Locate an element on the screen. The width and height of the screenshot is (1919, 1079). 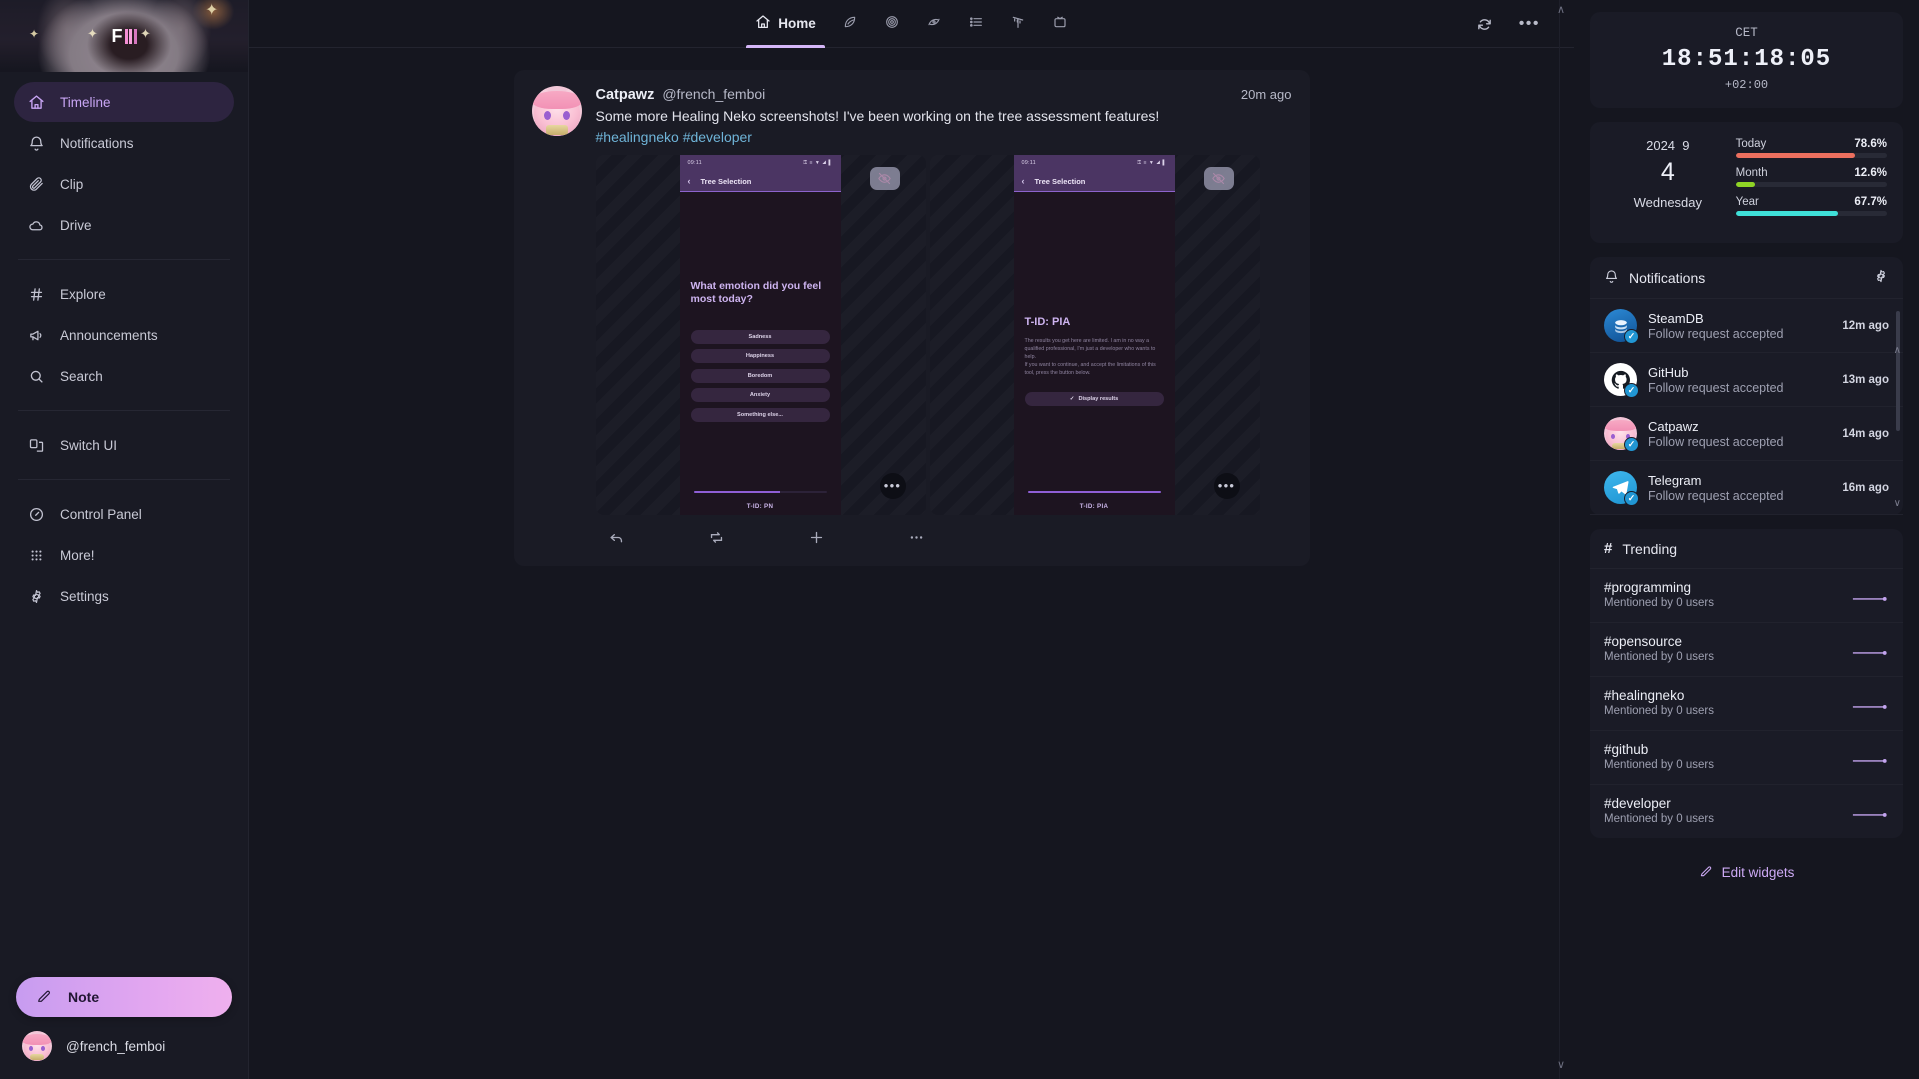
sidebar-item-drive: Drive is located at coordinates (124, 225).